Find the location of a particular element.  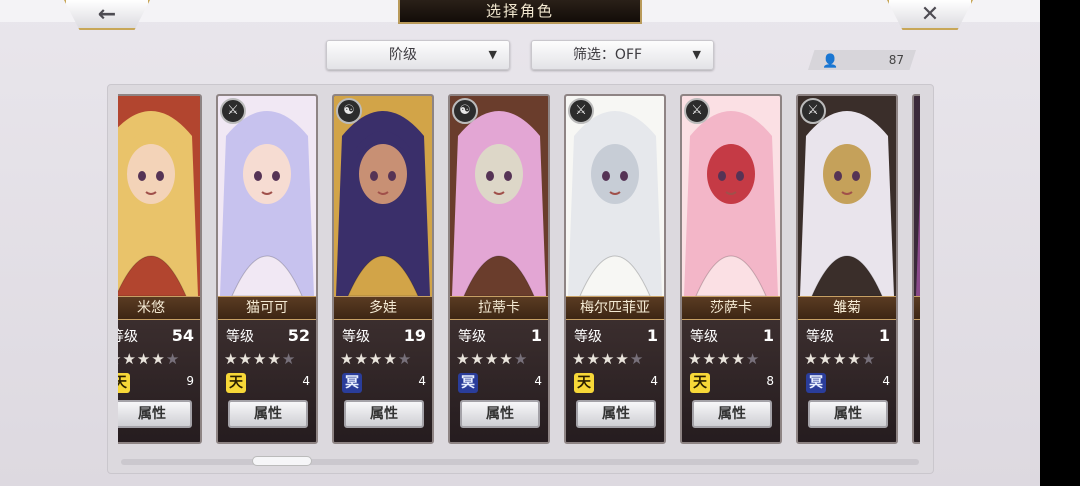

character-stats: 等级 19 ★★★★★ 冥 4 属性 is located at coordinates (383, 381).